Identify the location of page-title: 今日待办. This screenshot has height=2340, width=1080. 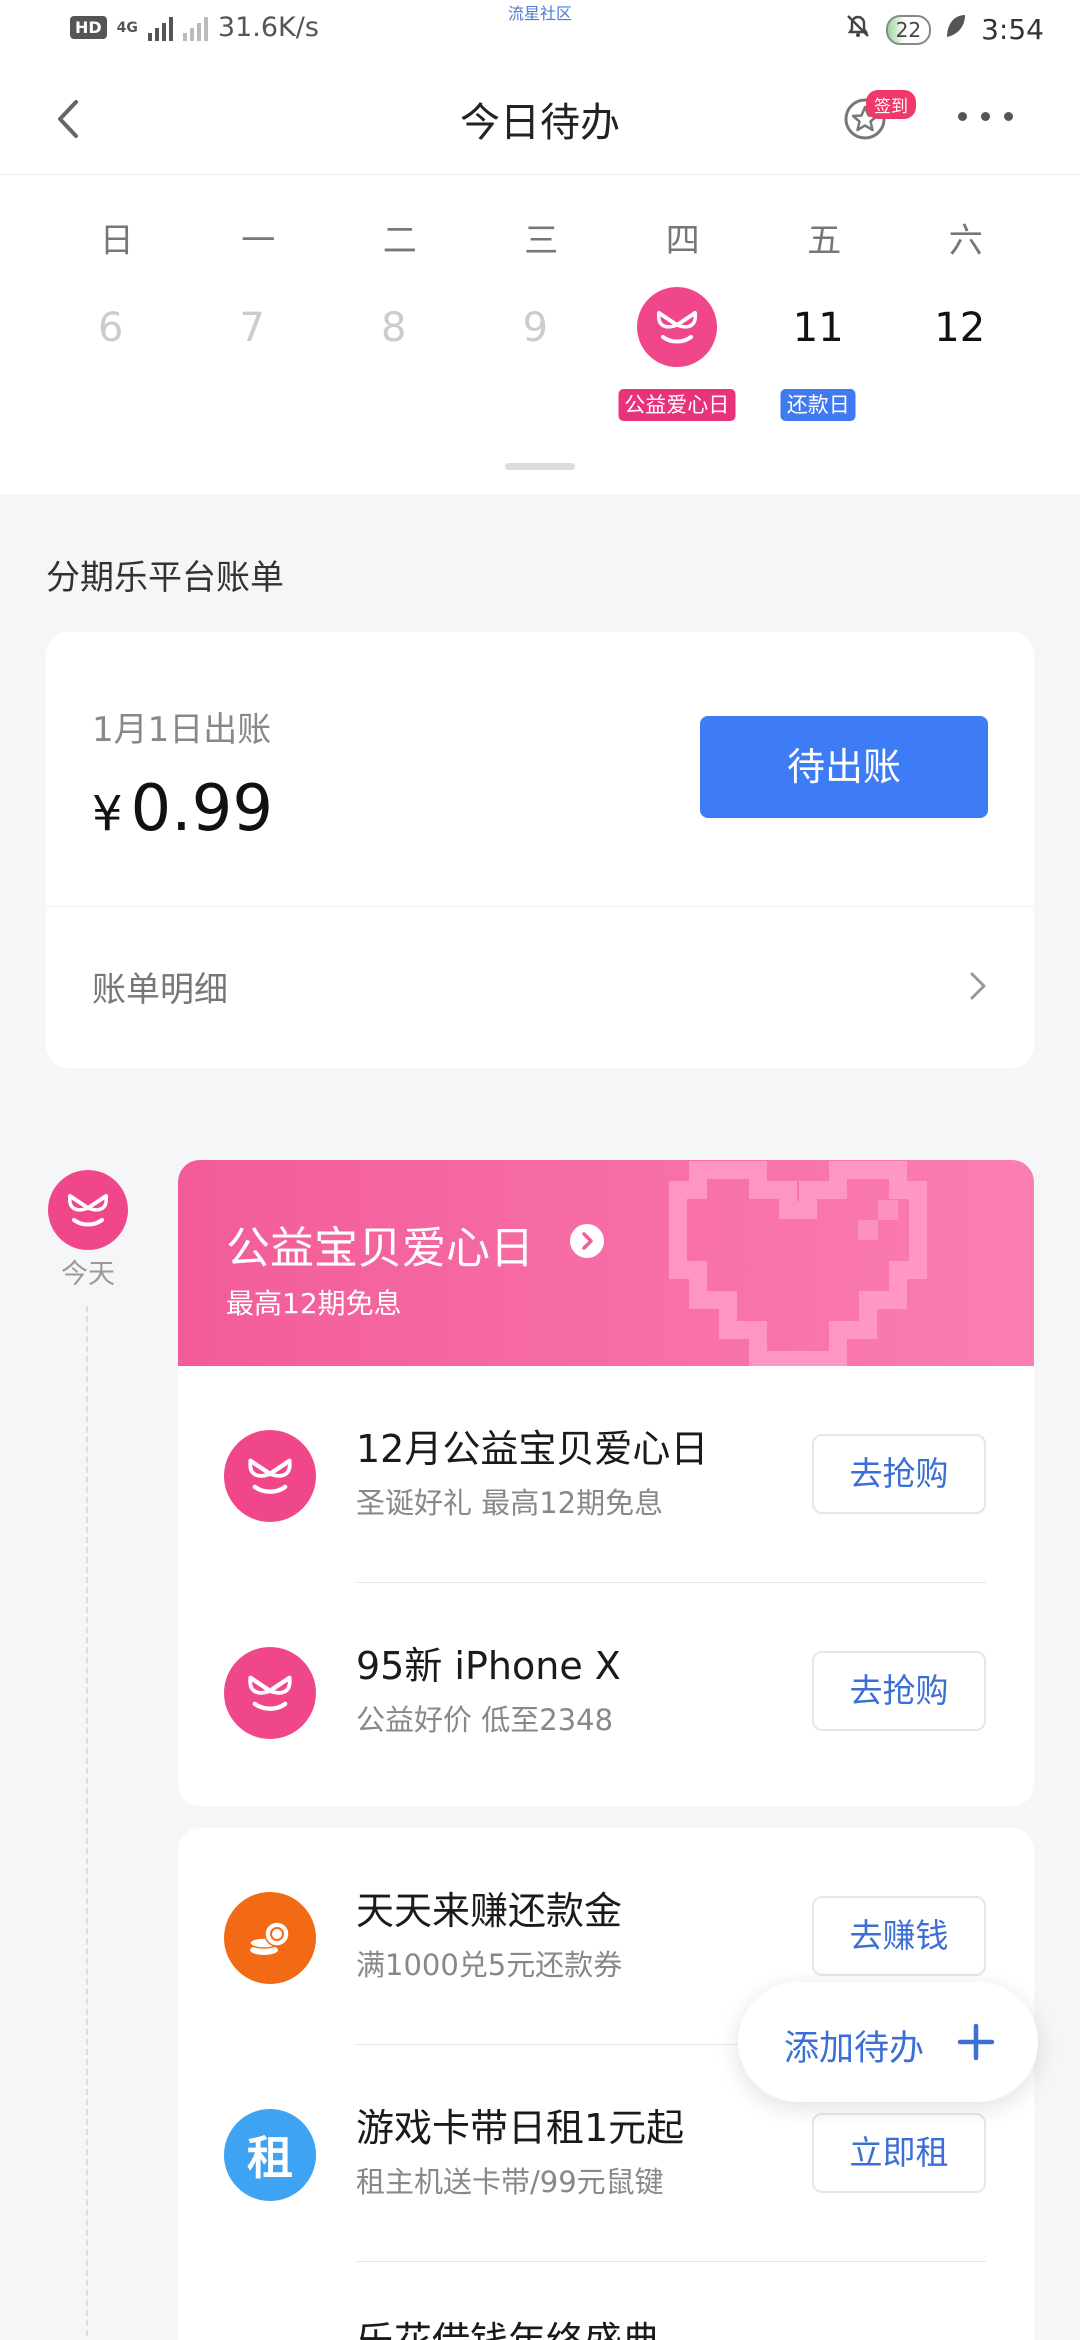
(540, 123).